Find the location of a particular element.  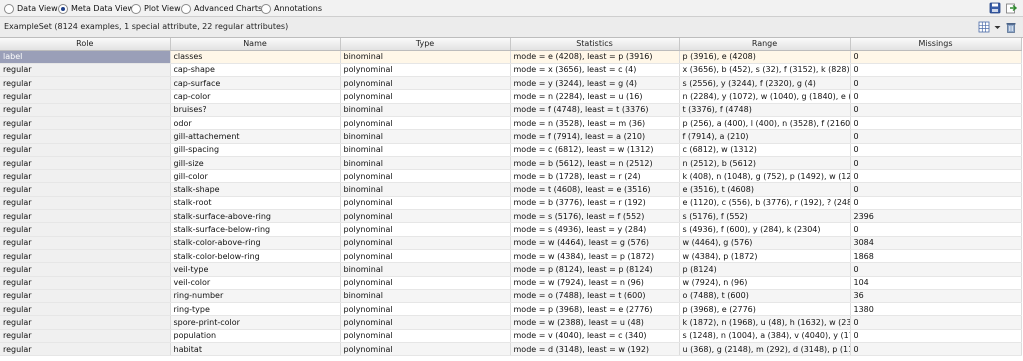

name-cell: cap-color is located at coordinates (255, 96).